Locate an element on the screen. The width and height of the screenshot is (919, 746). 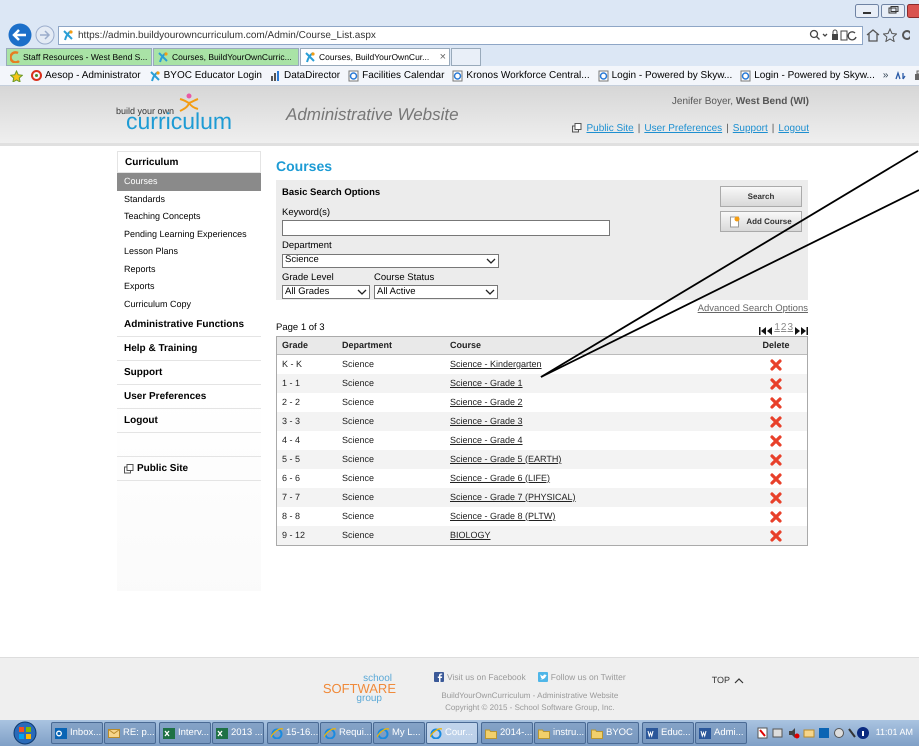
dropdown: All Active is located at coordinates (436, 291).